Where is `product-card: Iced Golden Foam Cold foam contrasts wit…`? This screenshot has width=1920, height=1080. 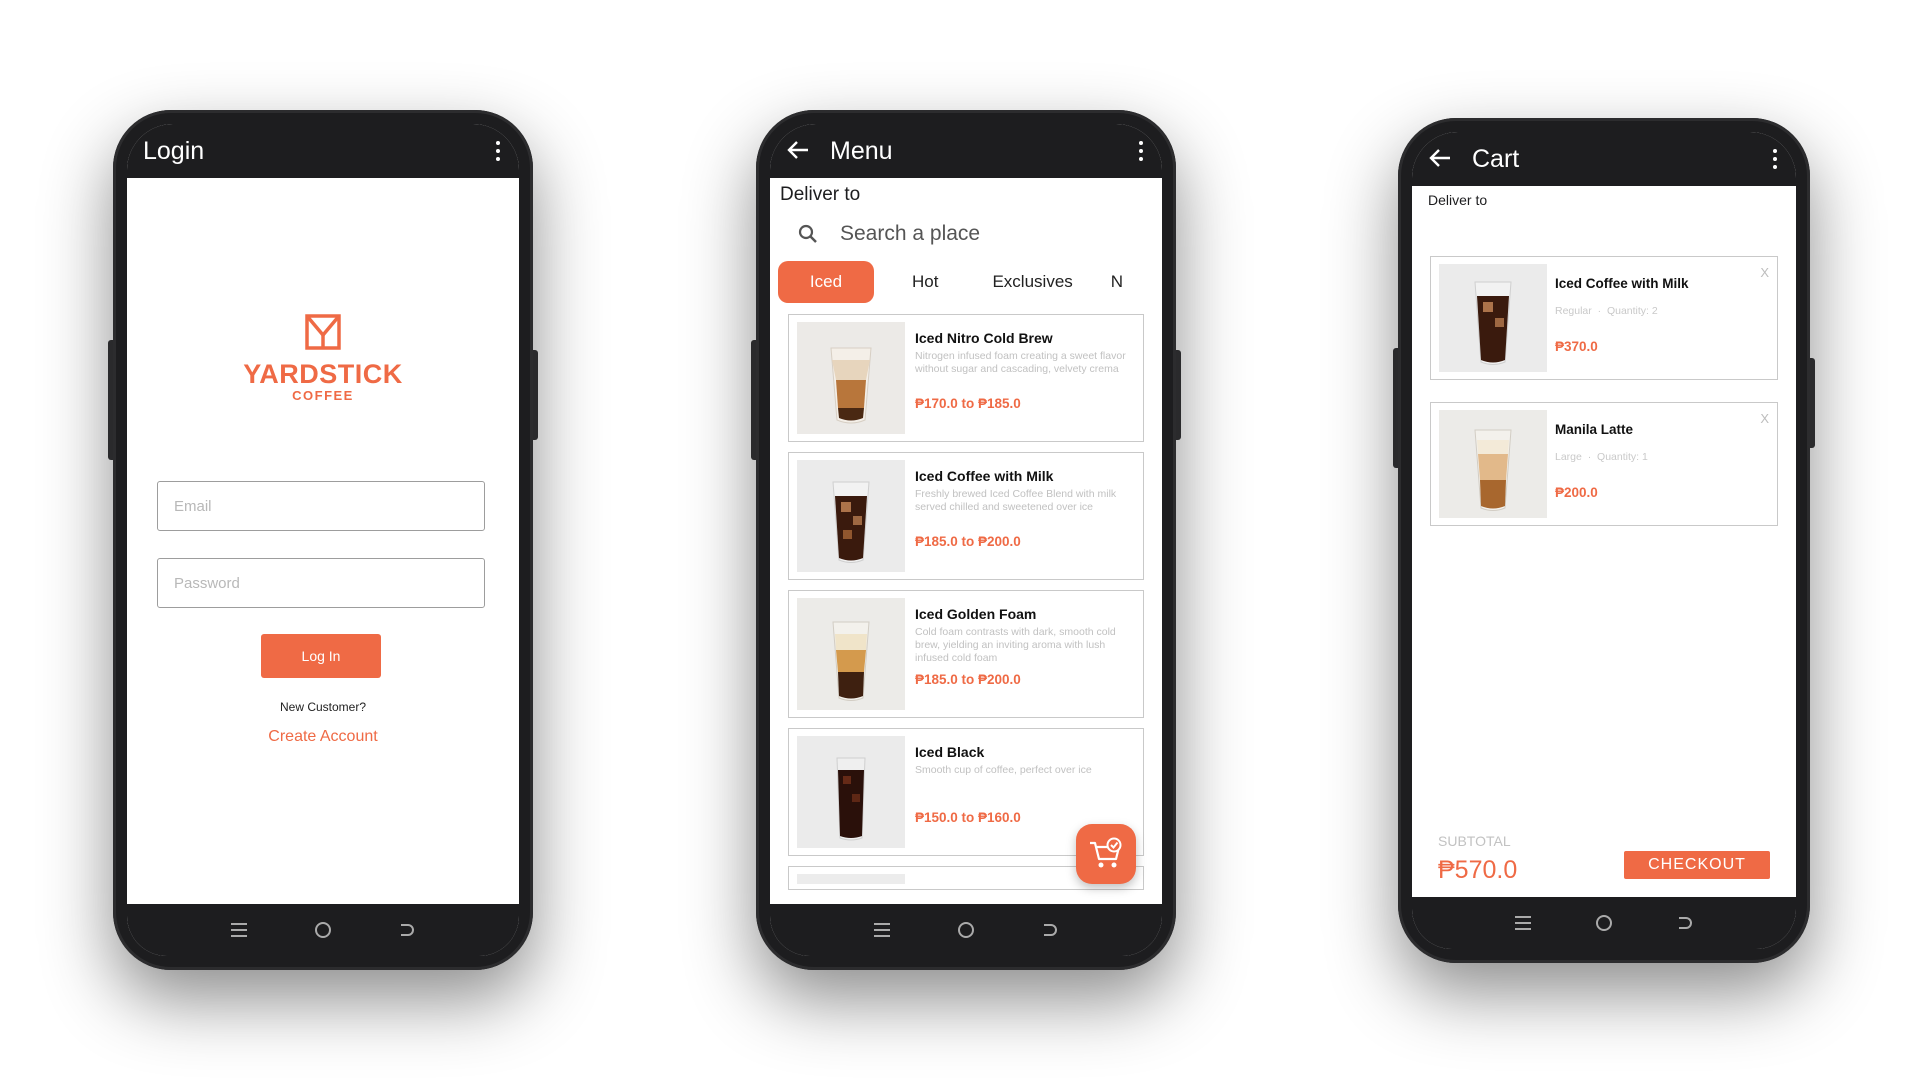
product-card: Iced Golden Foam Cold foam contrasts wit… is located at coordinates (966, 654).